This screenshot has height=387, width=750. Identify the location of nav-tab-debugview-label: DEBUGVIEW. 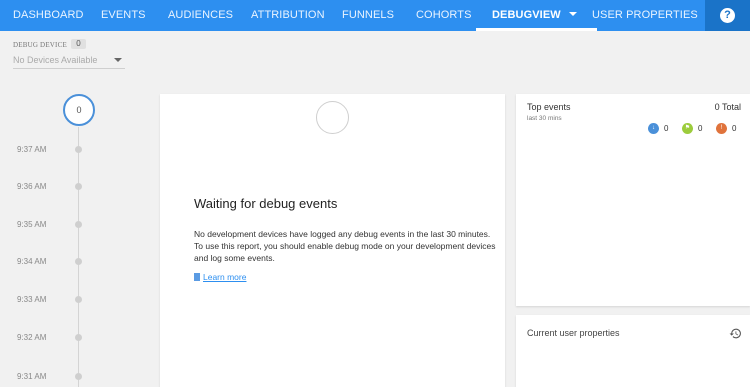
(526, 15).